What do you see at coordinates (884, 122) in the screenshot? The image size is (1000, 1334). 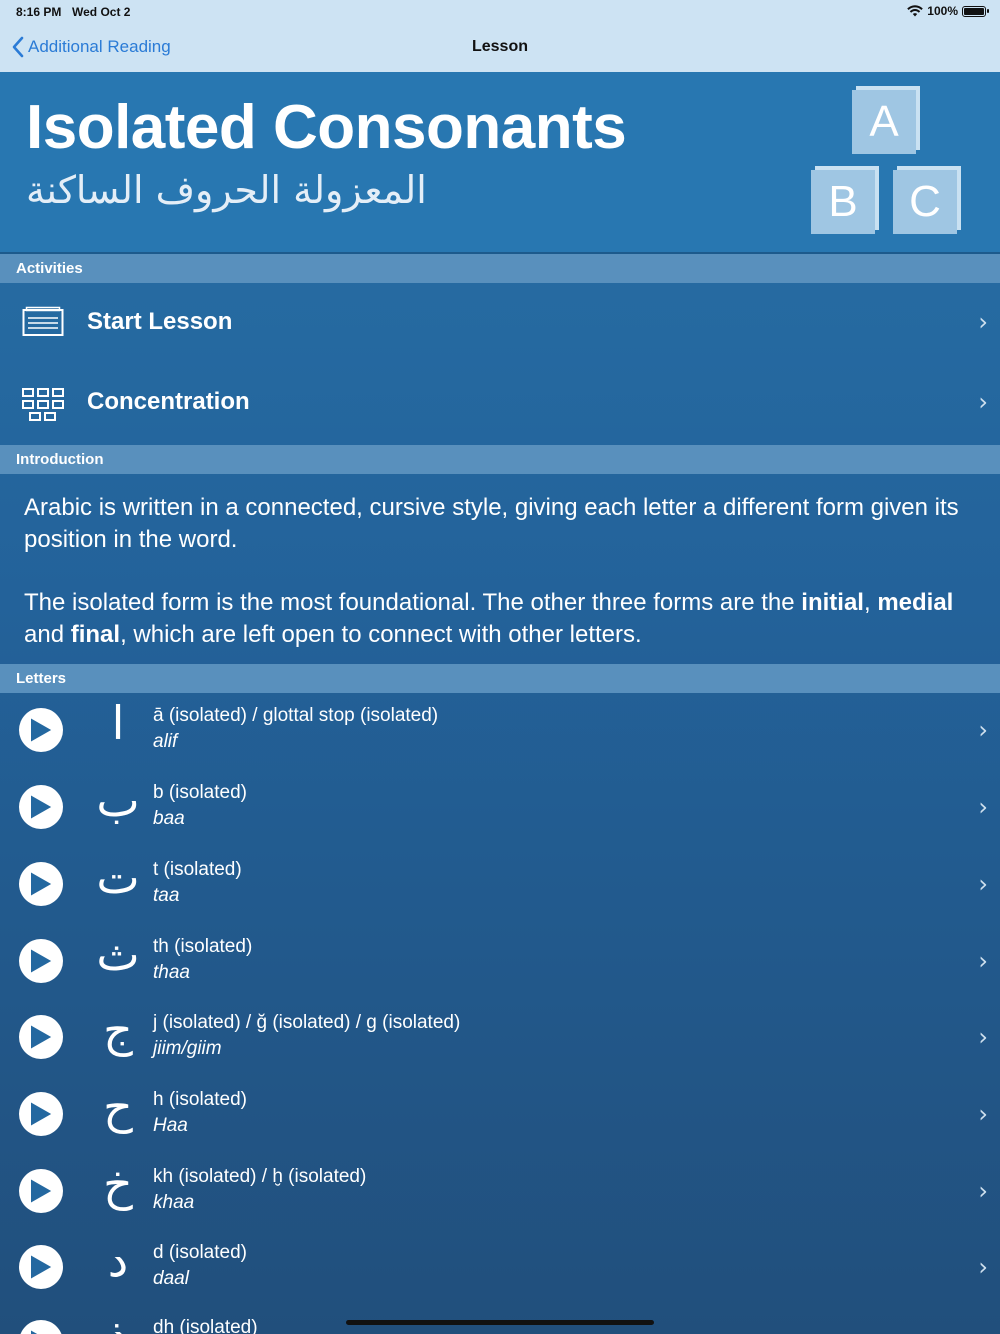 I see `abc-block-a: A` at bounding box center [884, 122].